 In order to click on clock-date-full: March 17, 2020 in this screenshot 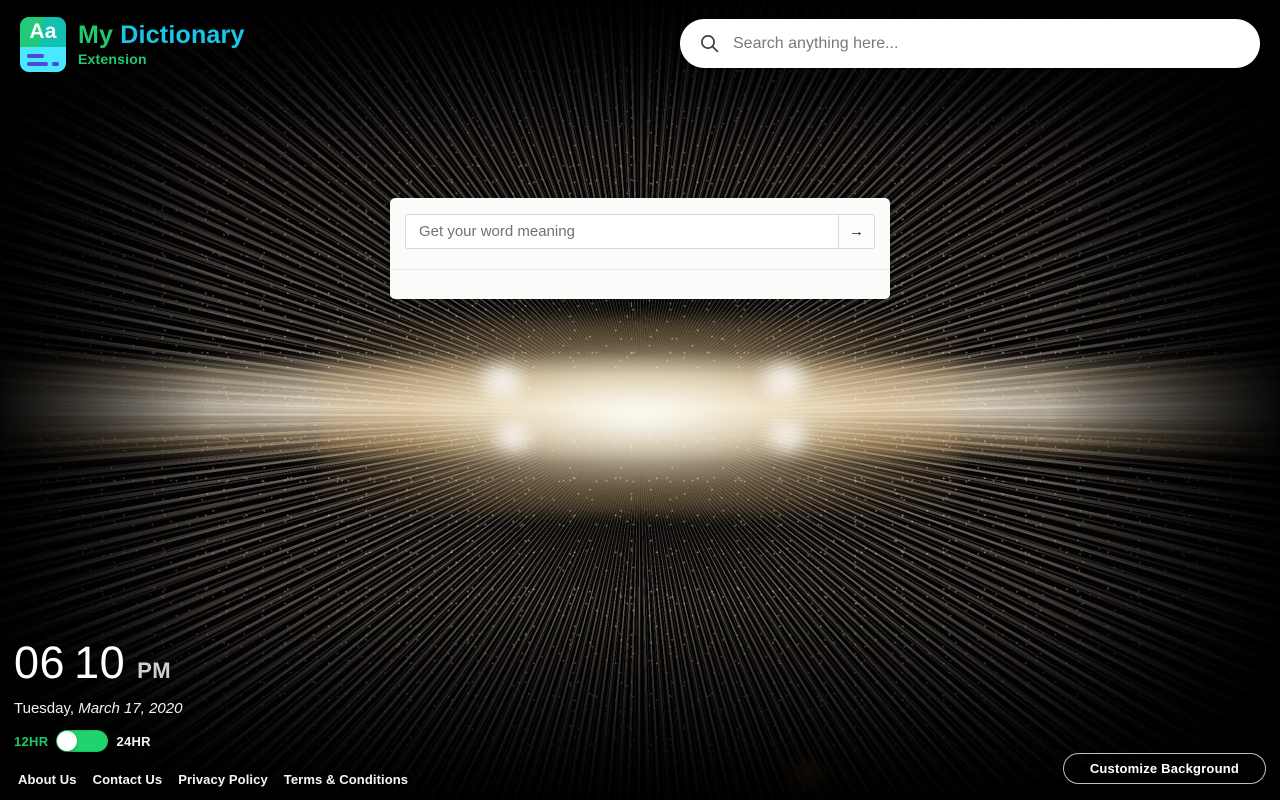, I will do `click(130, 708)`.